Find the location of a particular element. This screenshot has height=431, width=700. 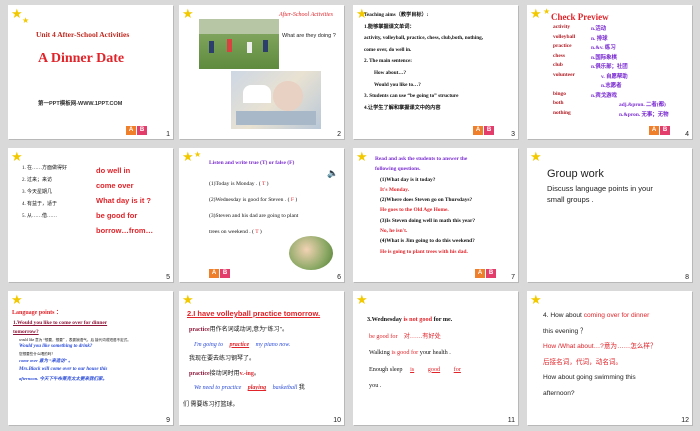

vocab-word: volunteer is located at coordinates (564, 74).